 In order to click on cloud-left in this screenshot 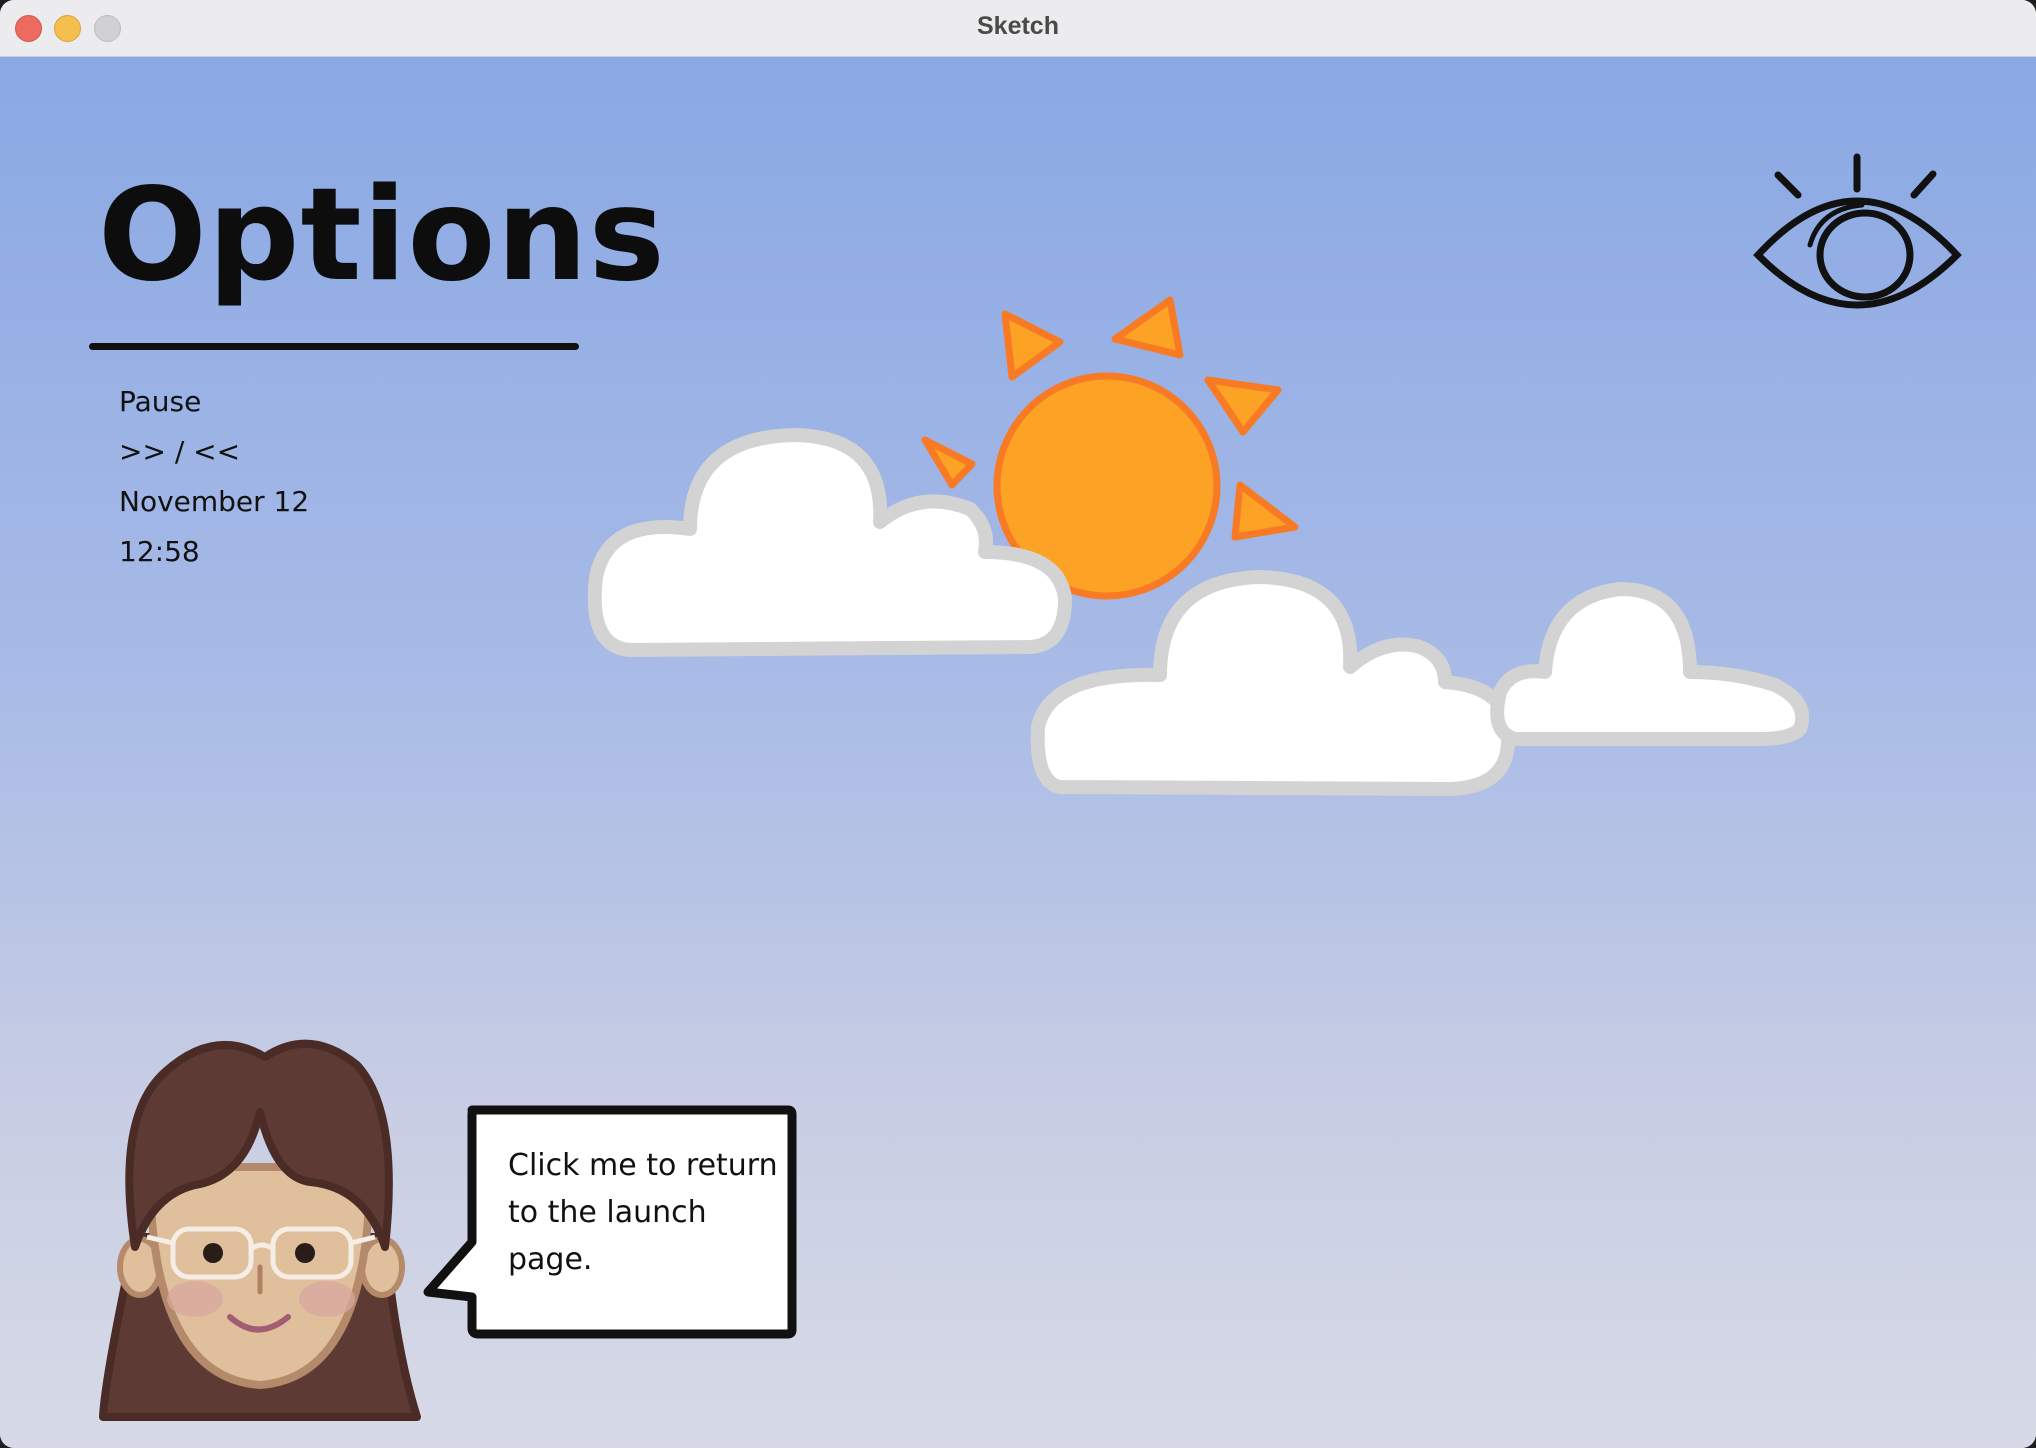, I will do `click(829, 542)`.